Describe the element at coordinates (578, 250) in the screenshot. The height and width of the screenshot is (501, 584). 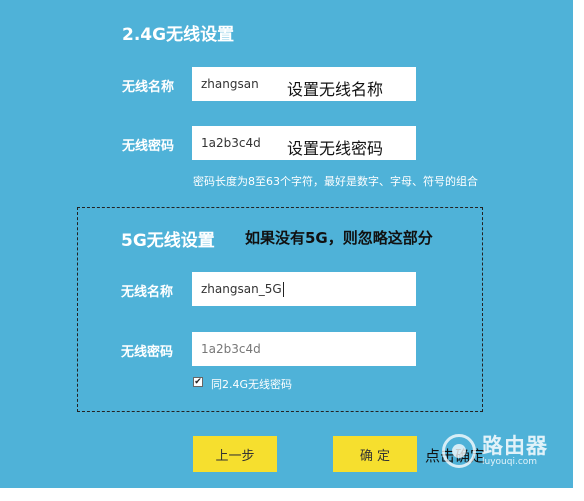
I see `right-margin` at that location.